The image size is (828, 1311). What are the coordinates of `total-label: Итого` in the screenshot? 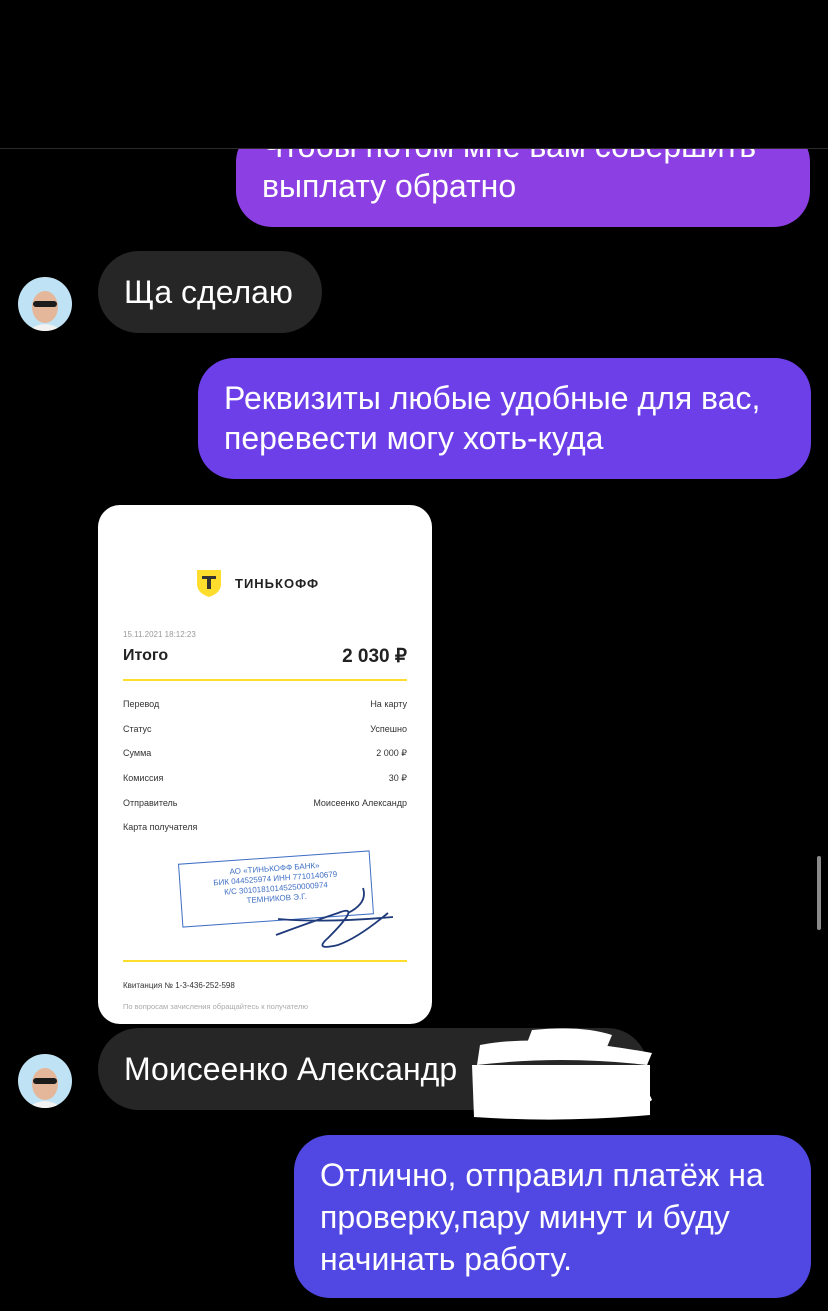 It's located at (146, 655).